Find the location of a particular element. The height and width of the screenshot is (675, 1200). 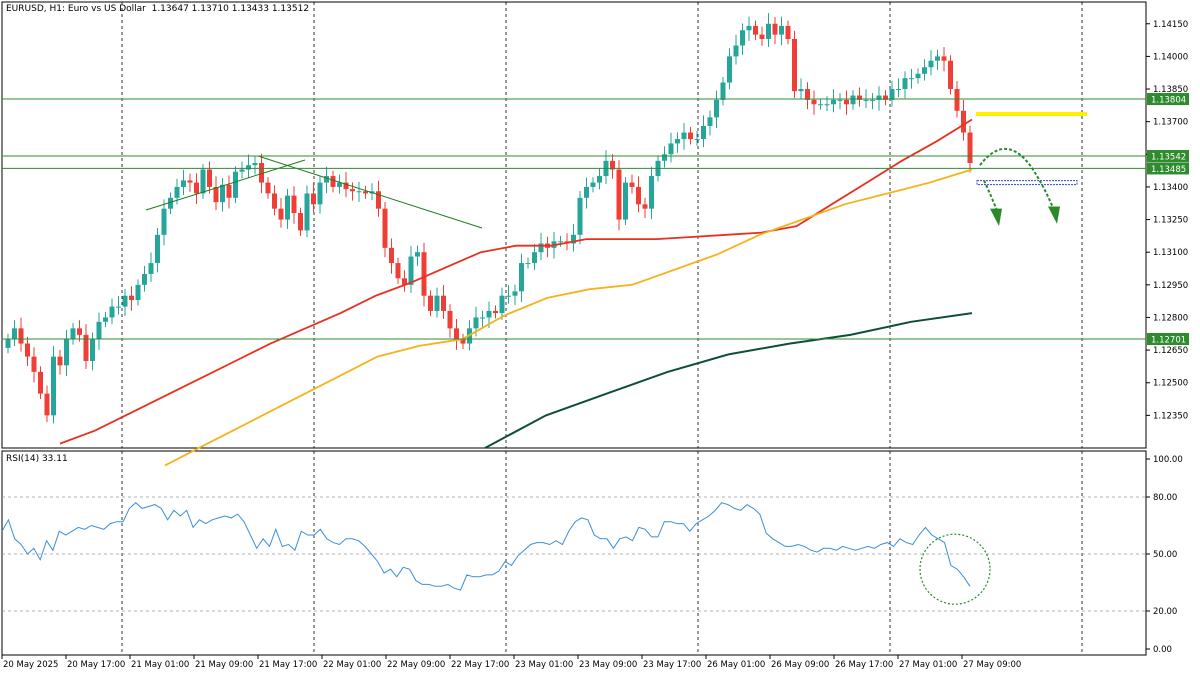

price-tick-label: 1.12650 is located at coordinates (1170, 351).